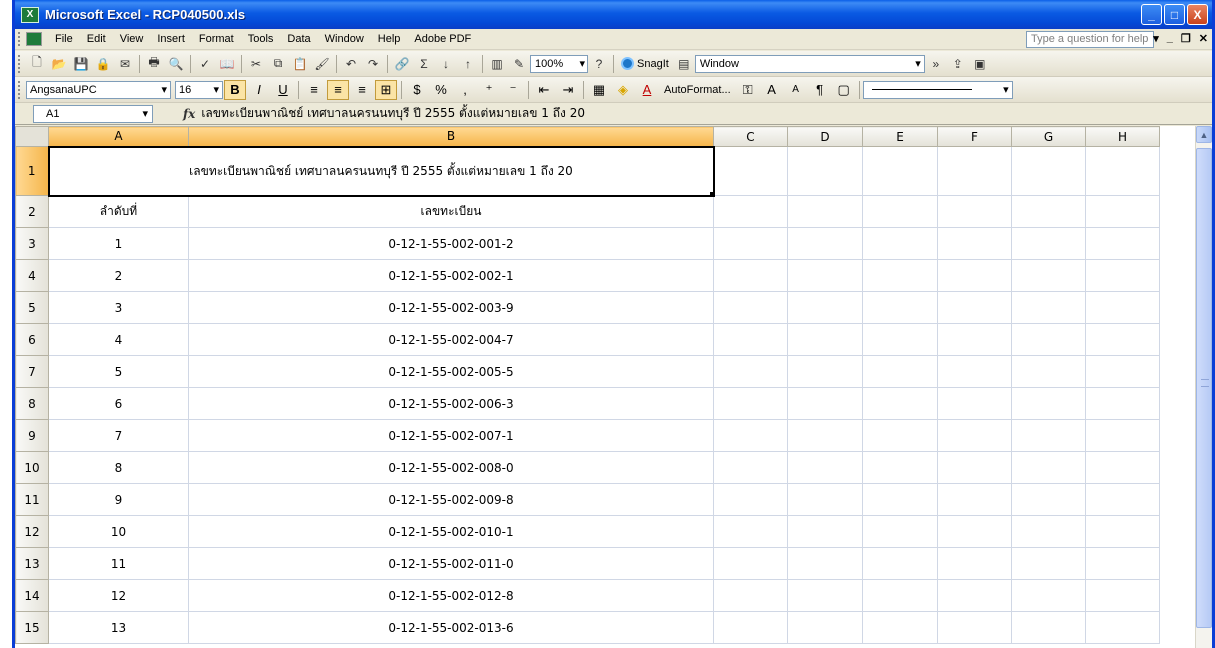 This screenshot has width=1215, height=648. What do you see at coordinates (132, 39) in the screenshot?
I see `menu-view: View` at bounding box center [132, 39].